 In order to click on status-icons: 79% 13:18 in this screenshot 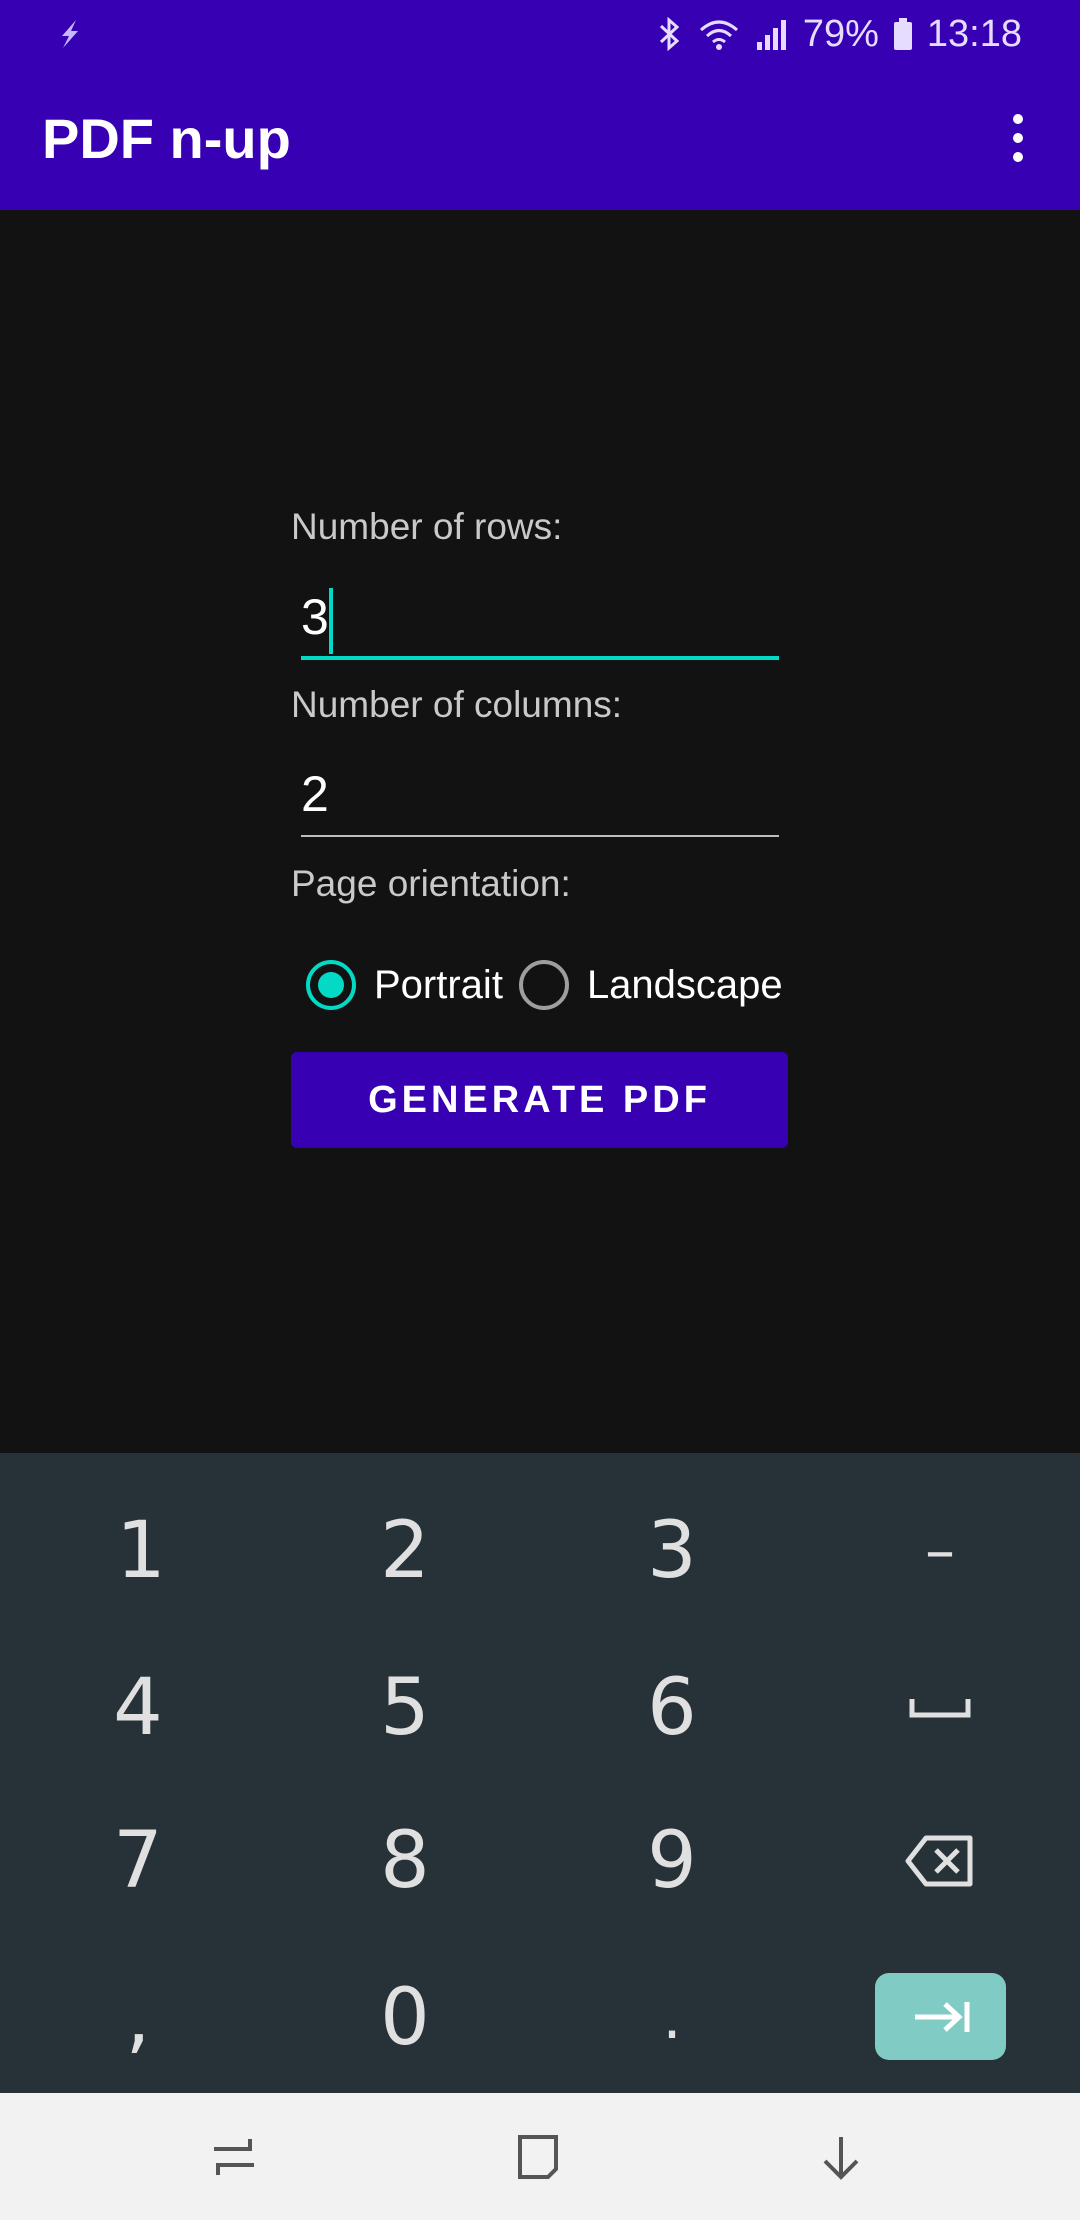, I will do `click(839, 34)`.